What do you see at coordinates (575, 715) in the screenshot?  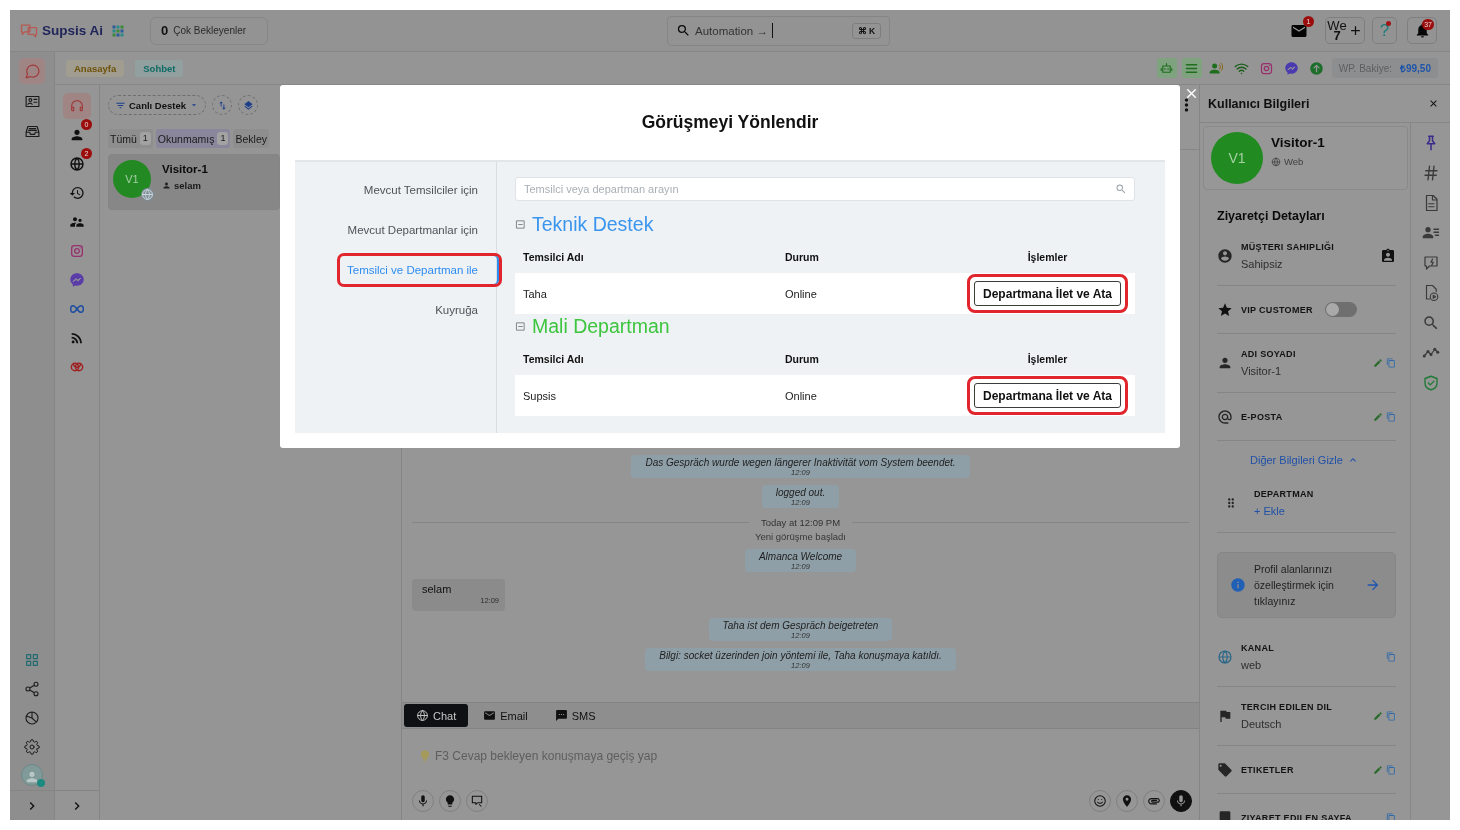 I see `channel-tab: SMS` at bounding box center [575, 715].